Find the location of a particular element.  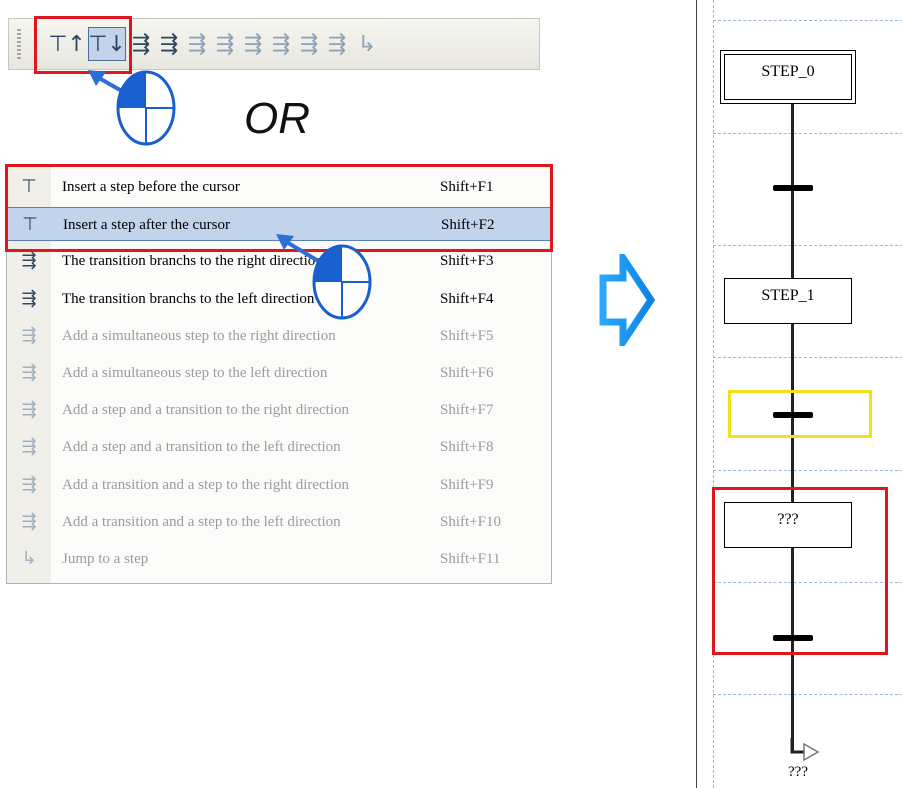

step-label: STEP_0 is located at coordinates (788, 71).